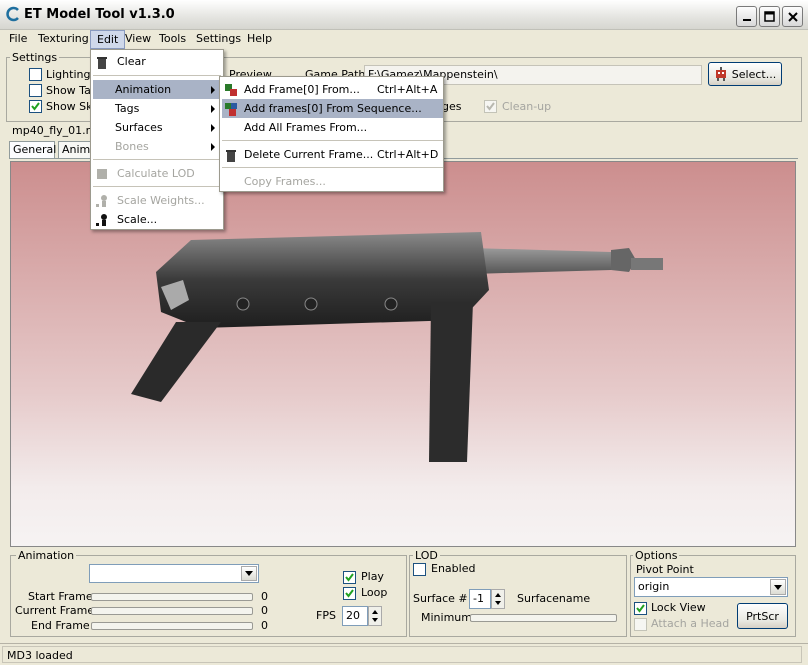 The height and width of the screenshot is (665, 808). What do you see at coordinates (172, 597) in the screenshot?
I see `start-frame-slider` at bounding box center [172, 597].